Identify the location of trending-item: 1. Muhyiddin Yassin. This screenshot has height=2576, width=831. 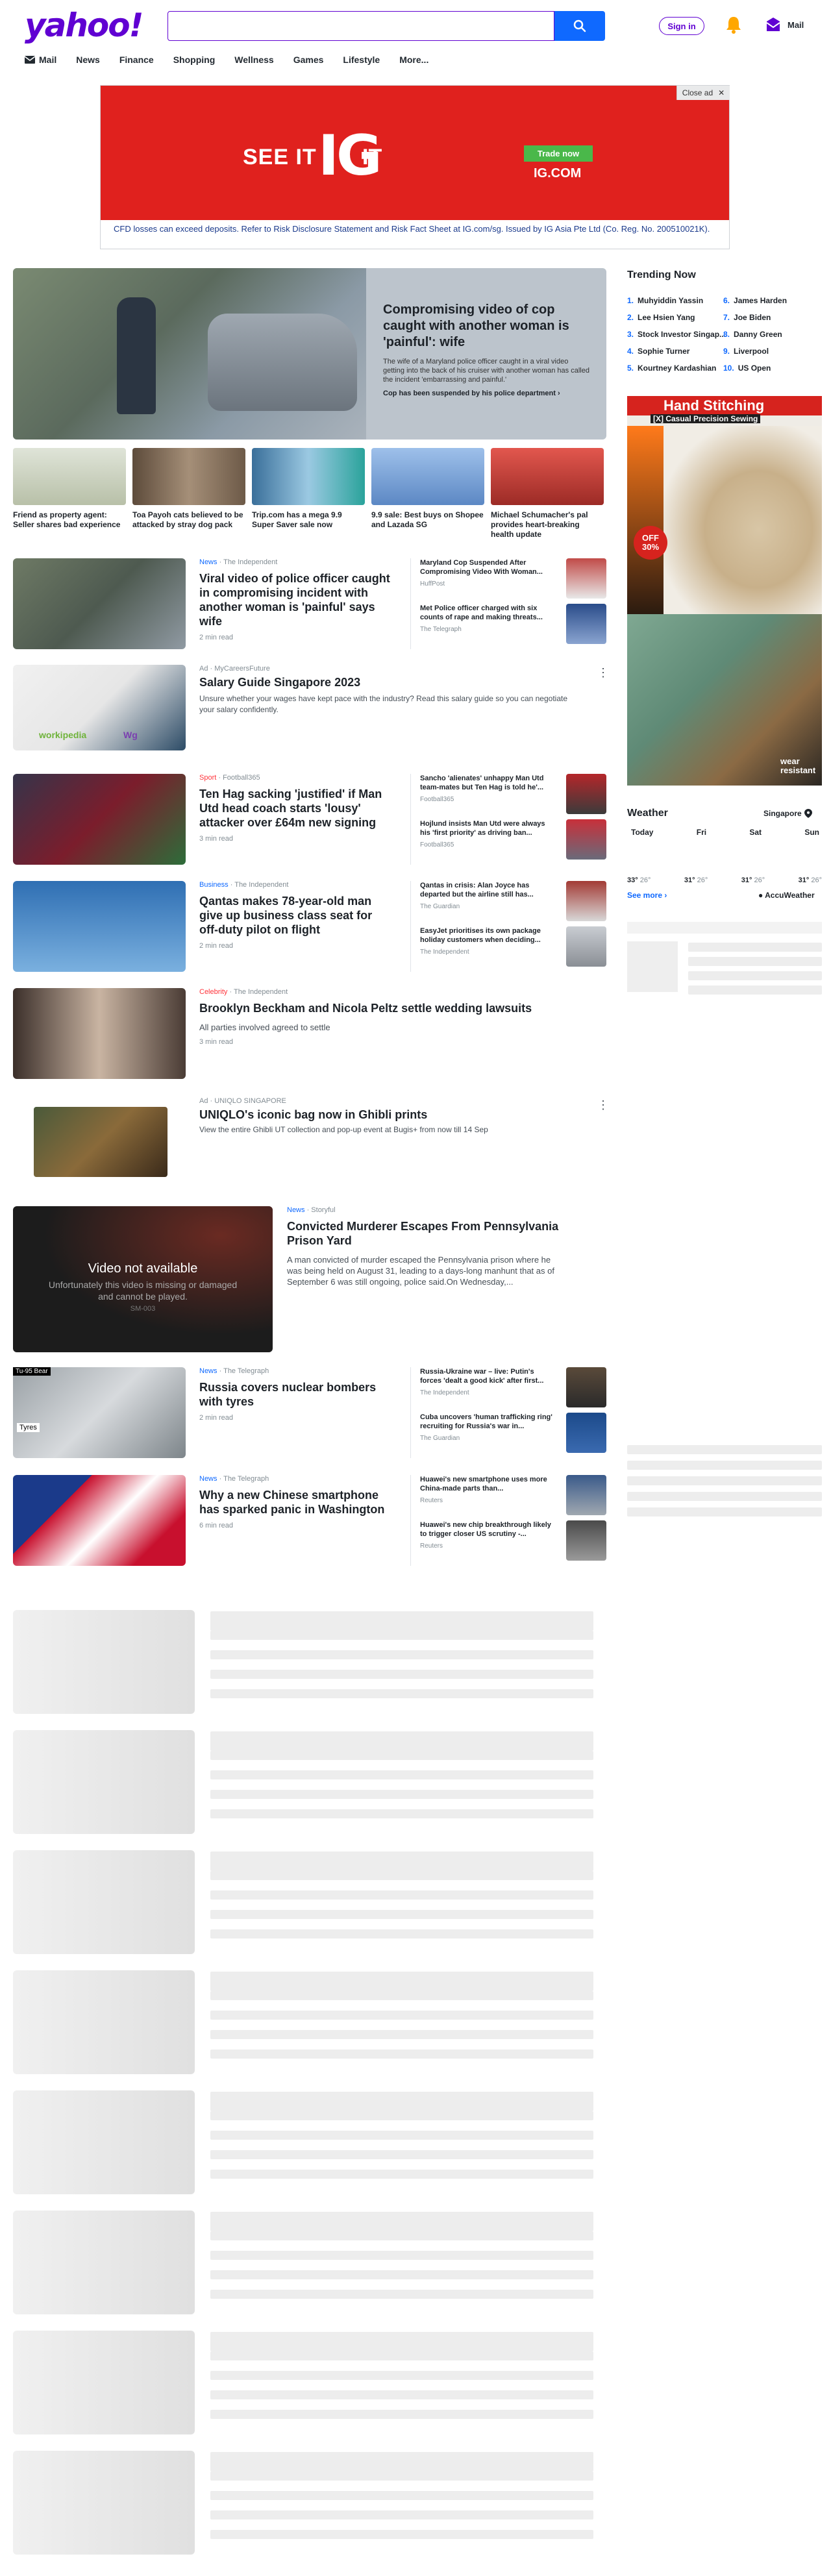
(676, 300).